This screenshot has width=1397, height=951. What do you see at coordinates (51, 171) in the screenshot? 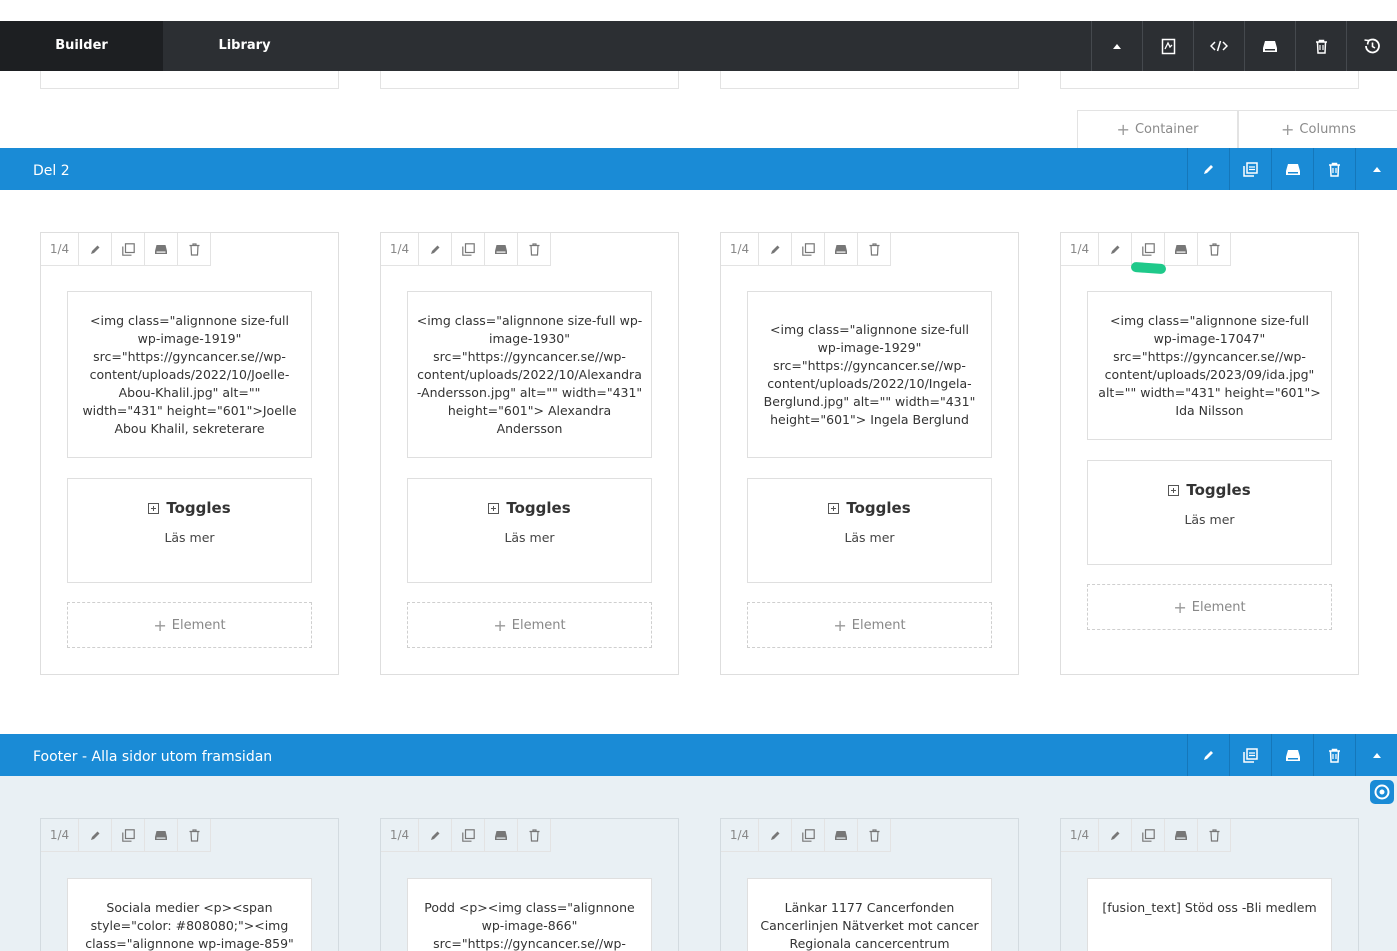
I see `container-title: Del 2` at bounding box center [51, 171].